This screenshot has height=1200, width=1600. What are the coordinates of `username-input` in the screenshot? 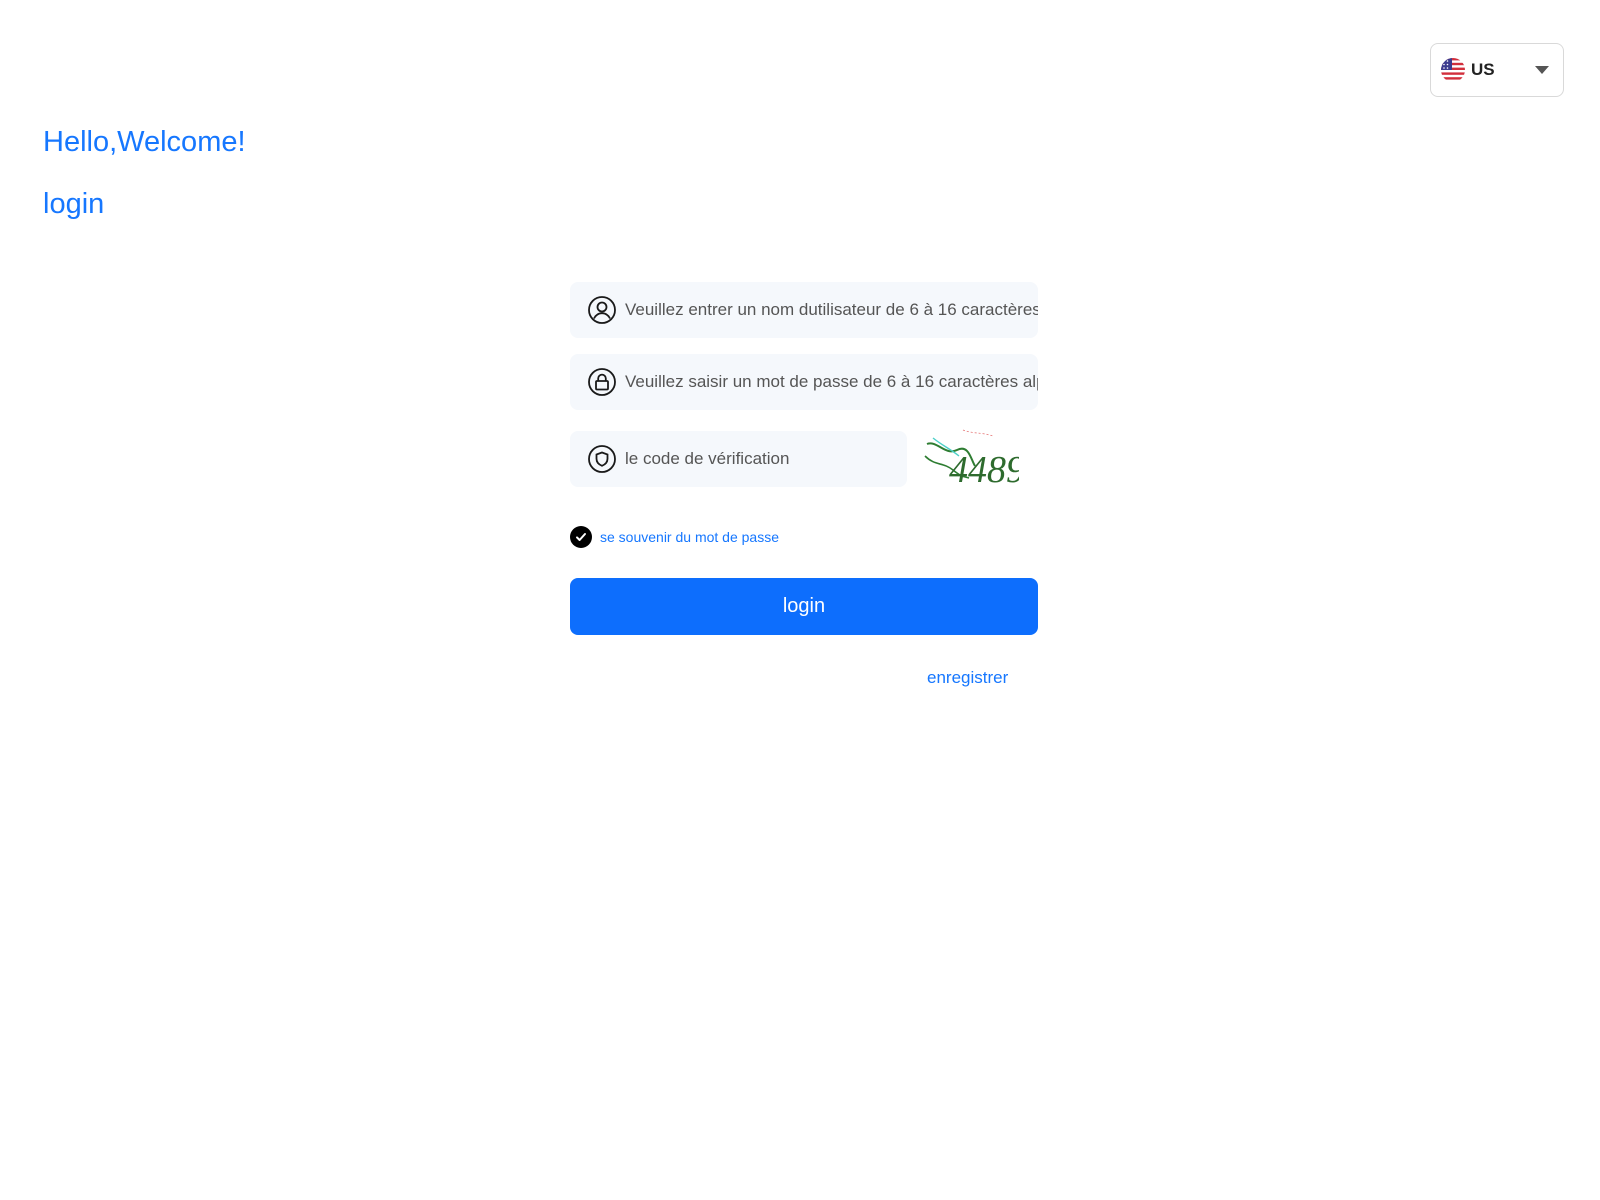 It's located at (827, 310).